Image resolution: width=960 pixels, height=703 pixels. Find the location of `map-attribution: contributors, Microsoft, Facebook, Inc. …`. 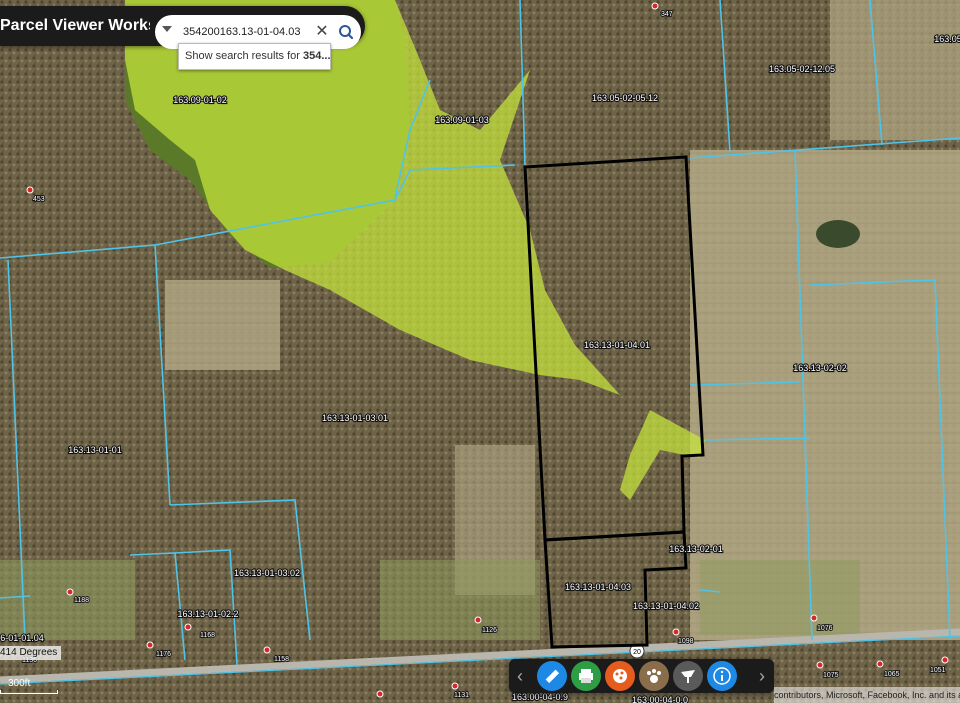

map-attribution: contributors, Microsoft, Facebook, Inc. … is located at coordinates (867, 695).